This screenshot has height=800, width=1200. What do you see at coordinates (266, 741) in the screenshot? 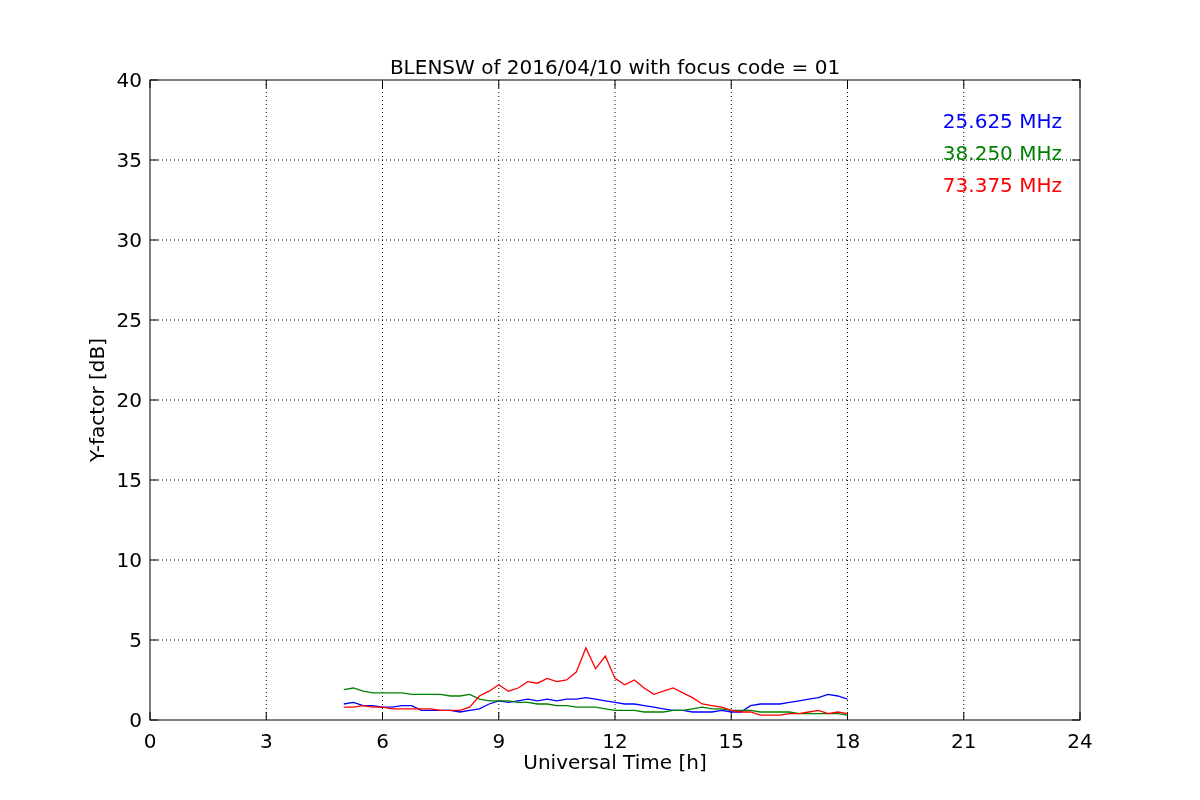
I see `tick-label: 3` at bounding box center [266, 741].